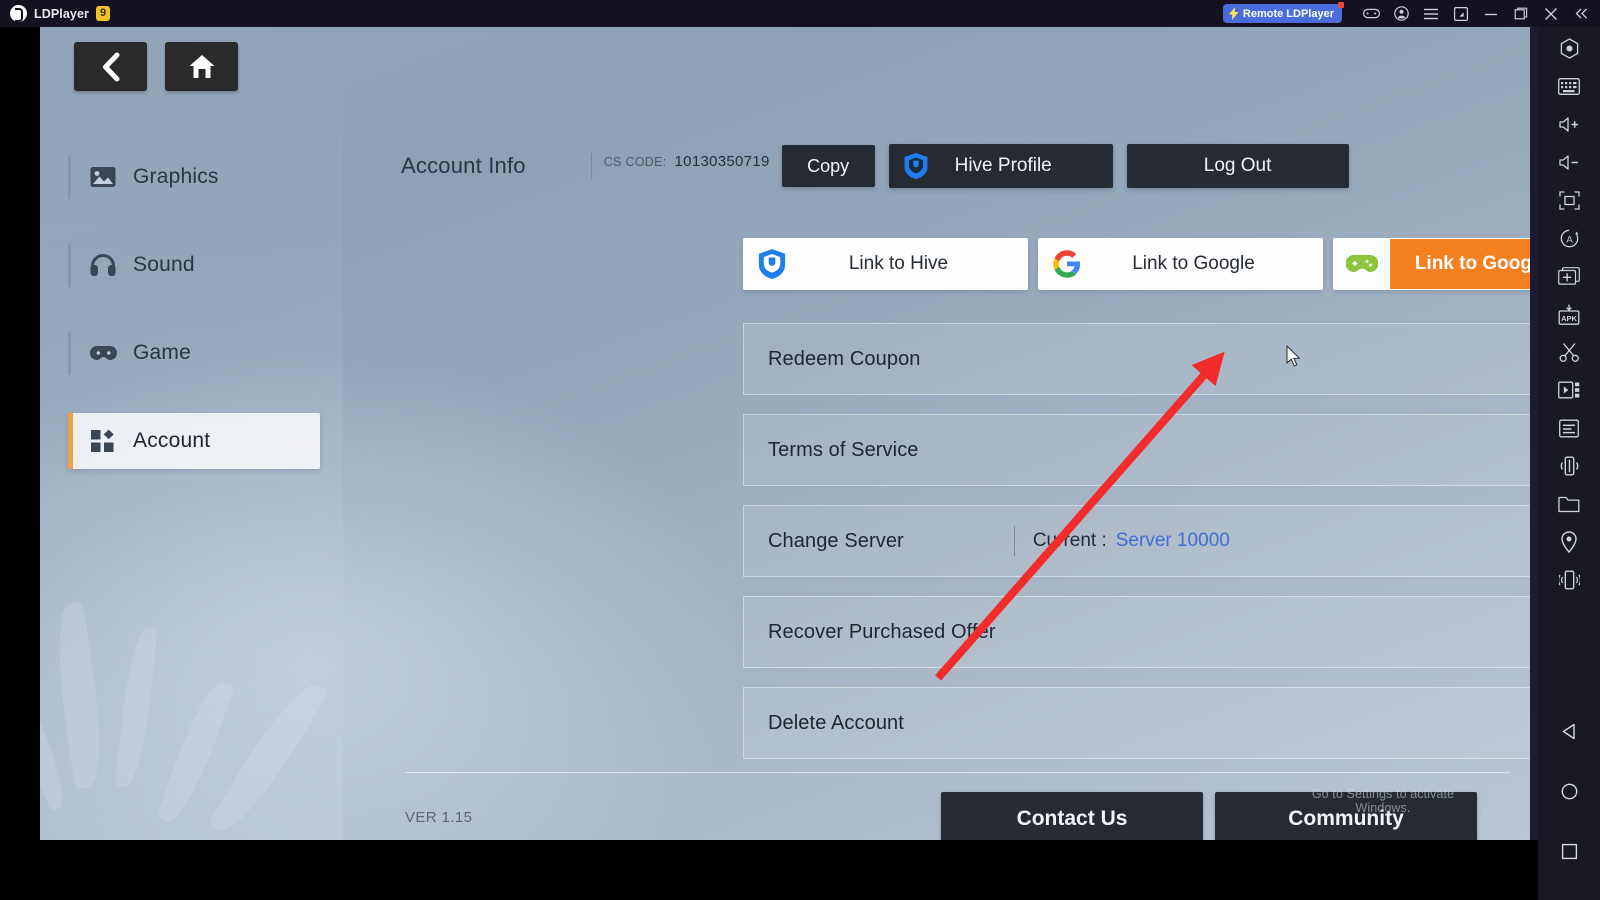 The image size is (1600, 900). I want to click on android-home-icon, so click(1569, 791).